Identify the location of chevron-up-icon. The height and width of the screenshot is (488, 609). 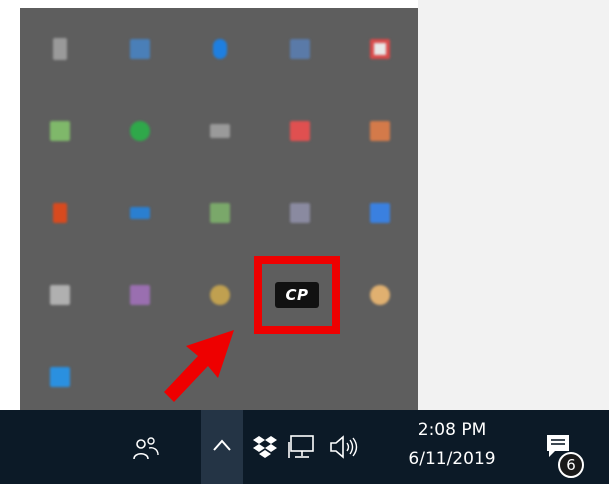
(222, 445).